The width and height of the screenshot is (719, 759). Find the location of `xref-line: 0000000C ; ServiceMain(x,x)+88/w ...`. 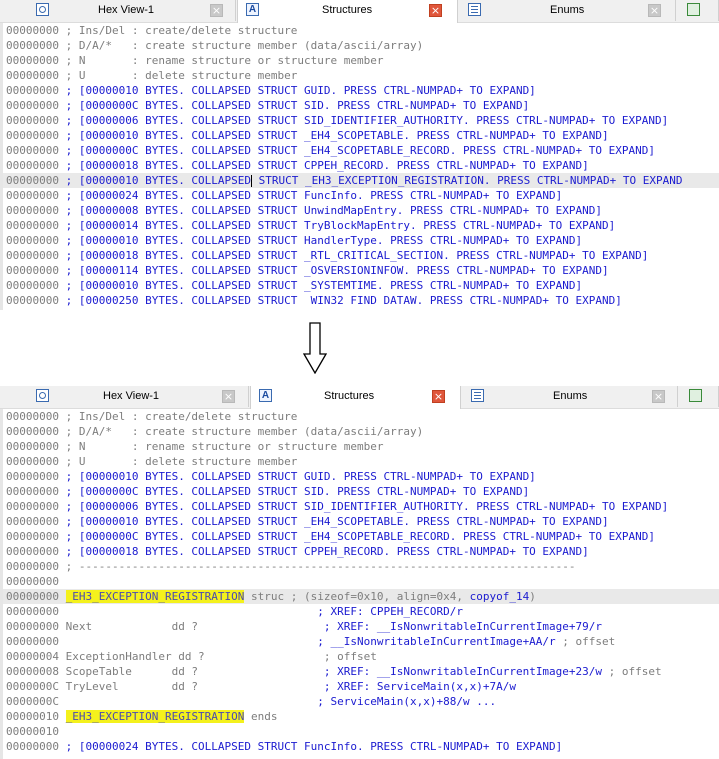

xref-line: 0000000C ; ServiceMain(x,x)+88/w ... is located at coordinates (361, 701).